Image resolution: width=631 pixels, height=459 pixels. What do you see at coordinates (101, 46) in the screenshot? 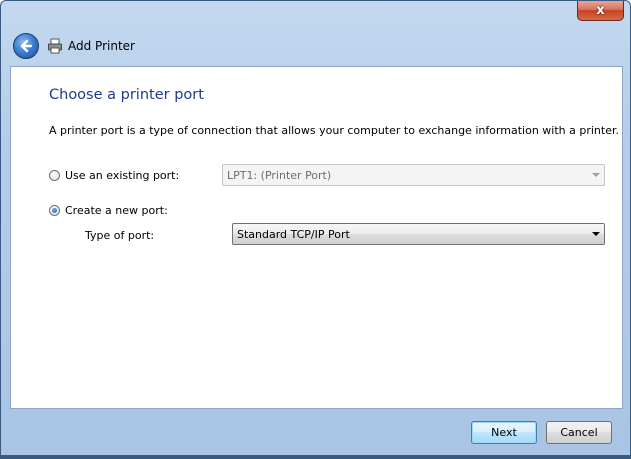
I see `window-title: Add Printer` at bounding box center [101, 46].